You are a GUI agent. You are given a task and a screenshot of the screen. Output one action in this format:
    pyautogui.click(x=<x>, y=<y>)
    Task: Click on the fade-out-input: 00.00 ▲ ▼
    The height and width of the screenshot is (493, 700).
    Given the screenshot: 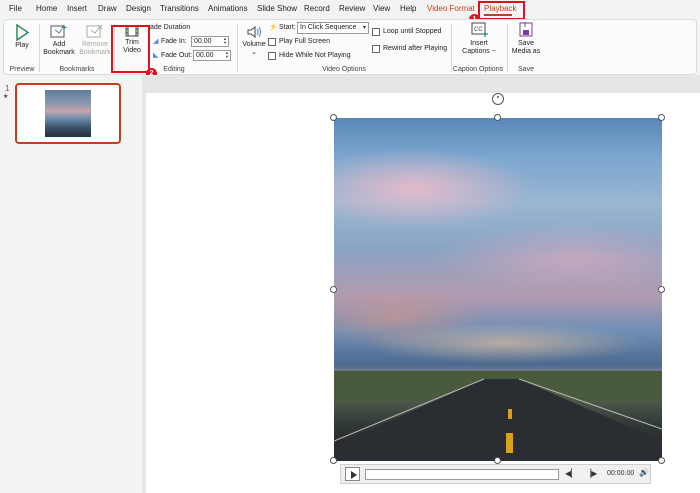 What is the action you would take?
    pyautogui.click(x=212, y=55)
    